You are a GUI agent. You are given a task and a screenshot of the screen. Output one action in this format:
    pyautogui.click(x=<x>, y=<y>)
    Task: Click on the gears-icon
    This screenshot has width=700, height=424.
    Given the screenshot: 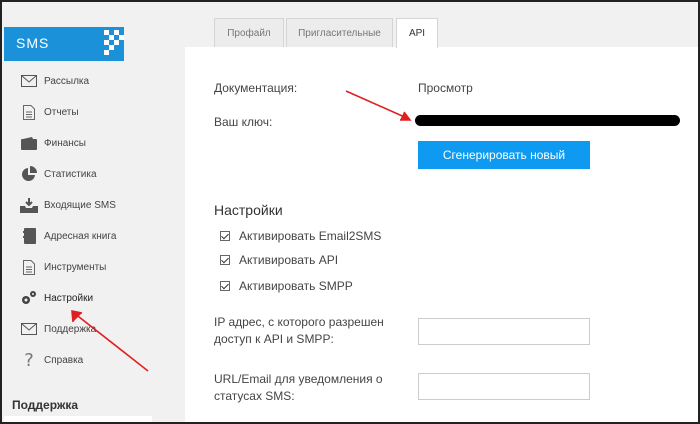 What is the action you would take?
    pyautogui.click(x=29, y=298)
    